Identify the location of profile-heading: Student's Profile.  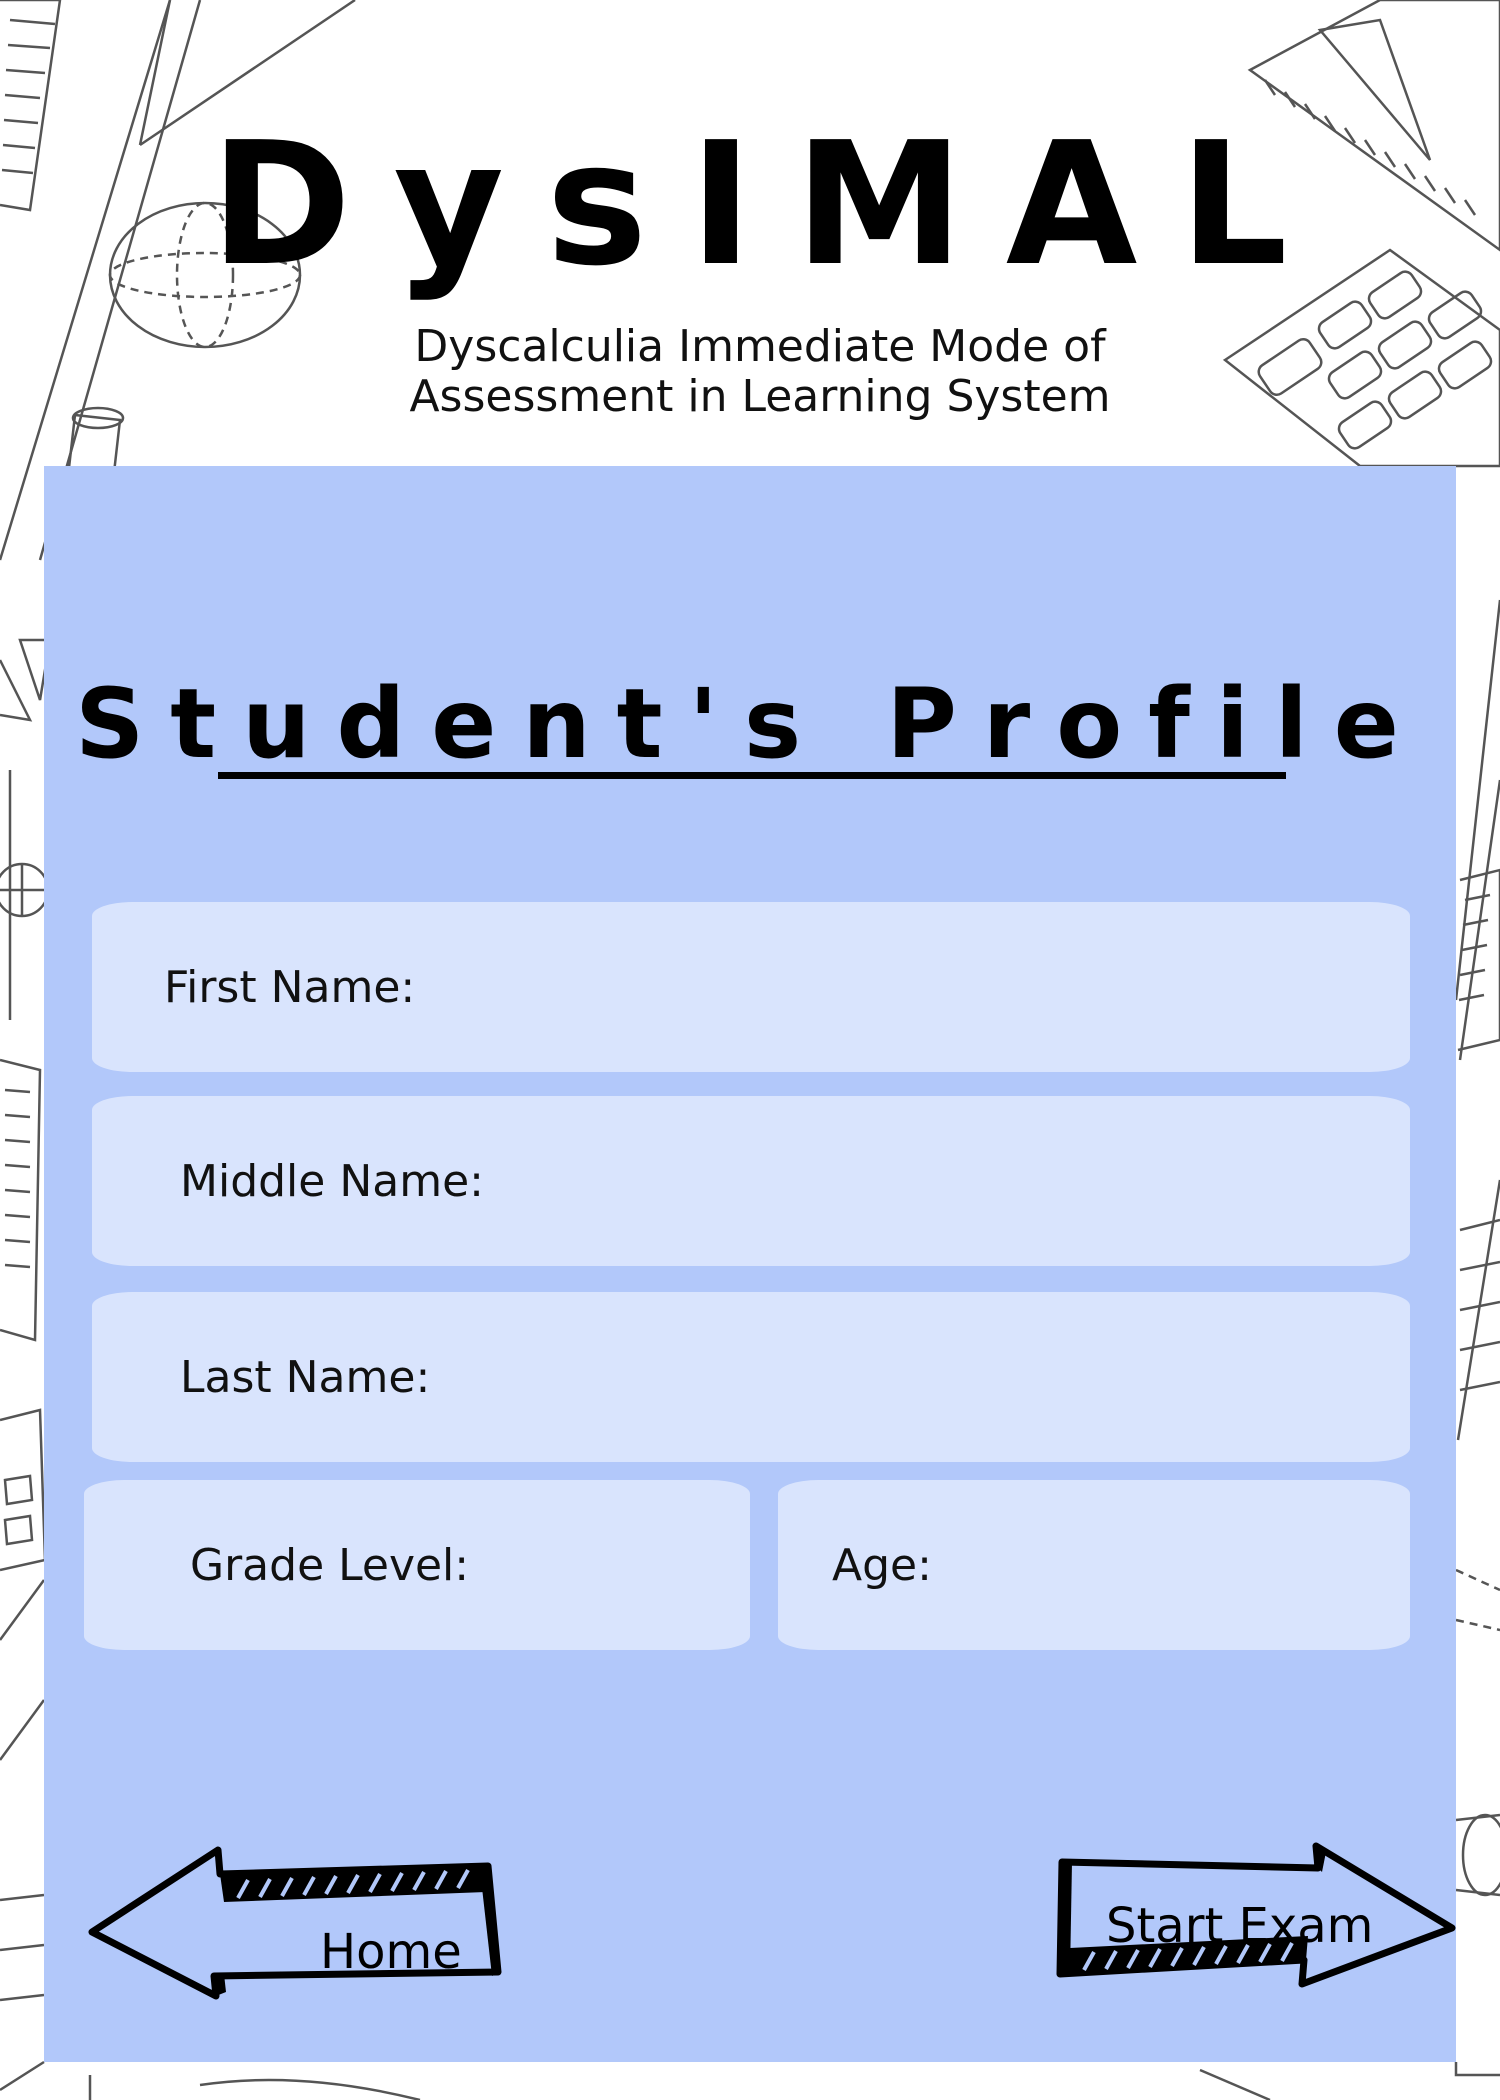
(750, 724).